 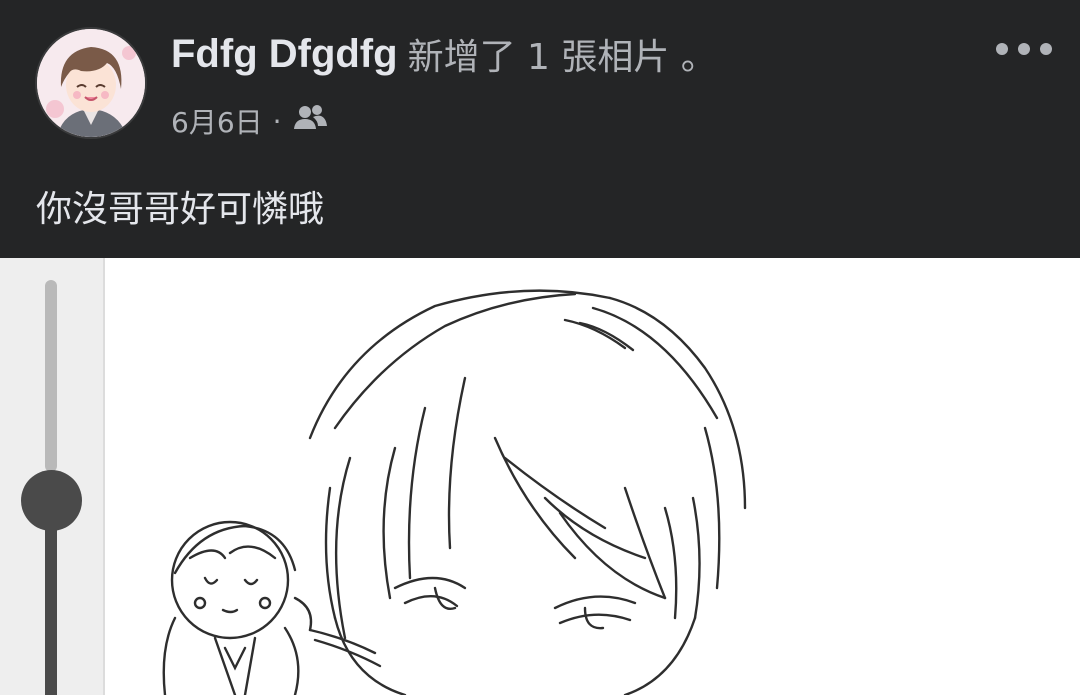 I want to click on post-action-text: 新增了 1 張相片 。, so click(x=562, y=57).